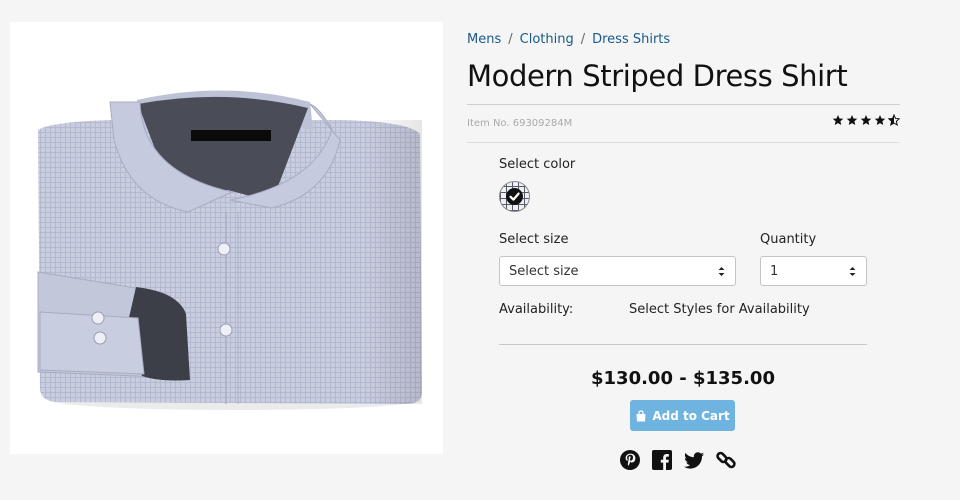  I want to click on add-to-cart-label: Add to Cart, so click(691, 415).